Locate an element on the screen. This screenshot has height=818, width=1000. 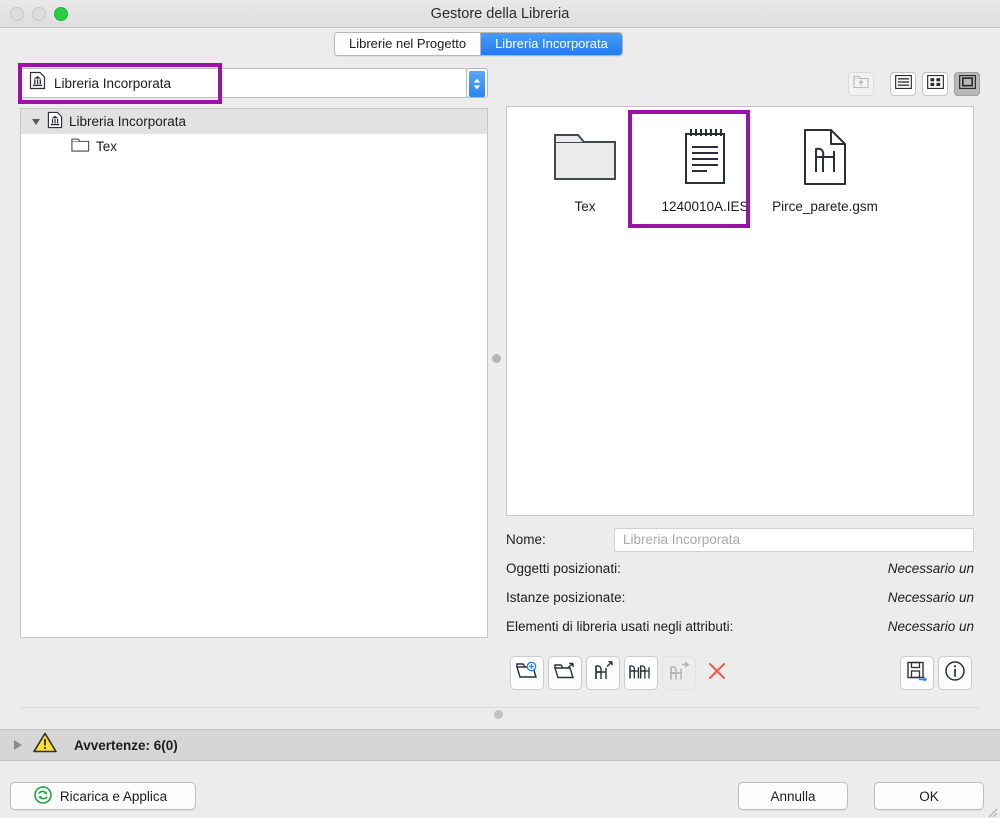
list-view-button is located at coordinates (903, 84).